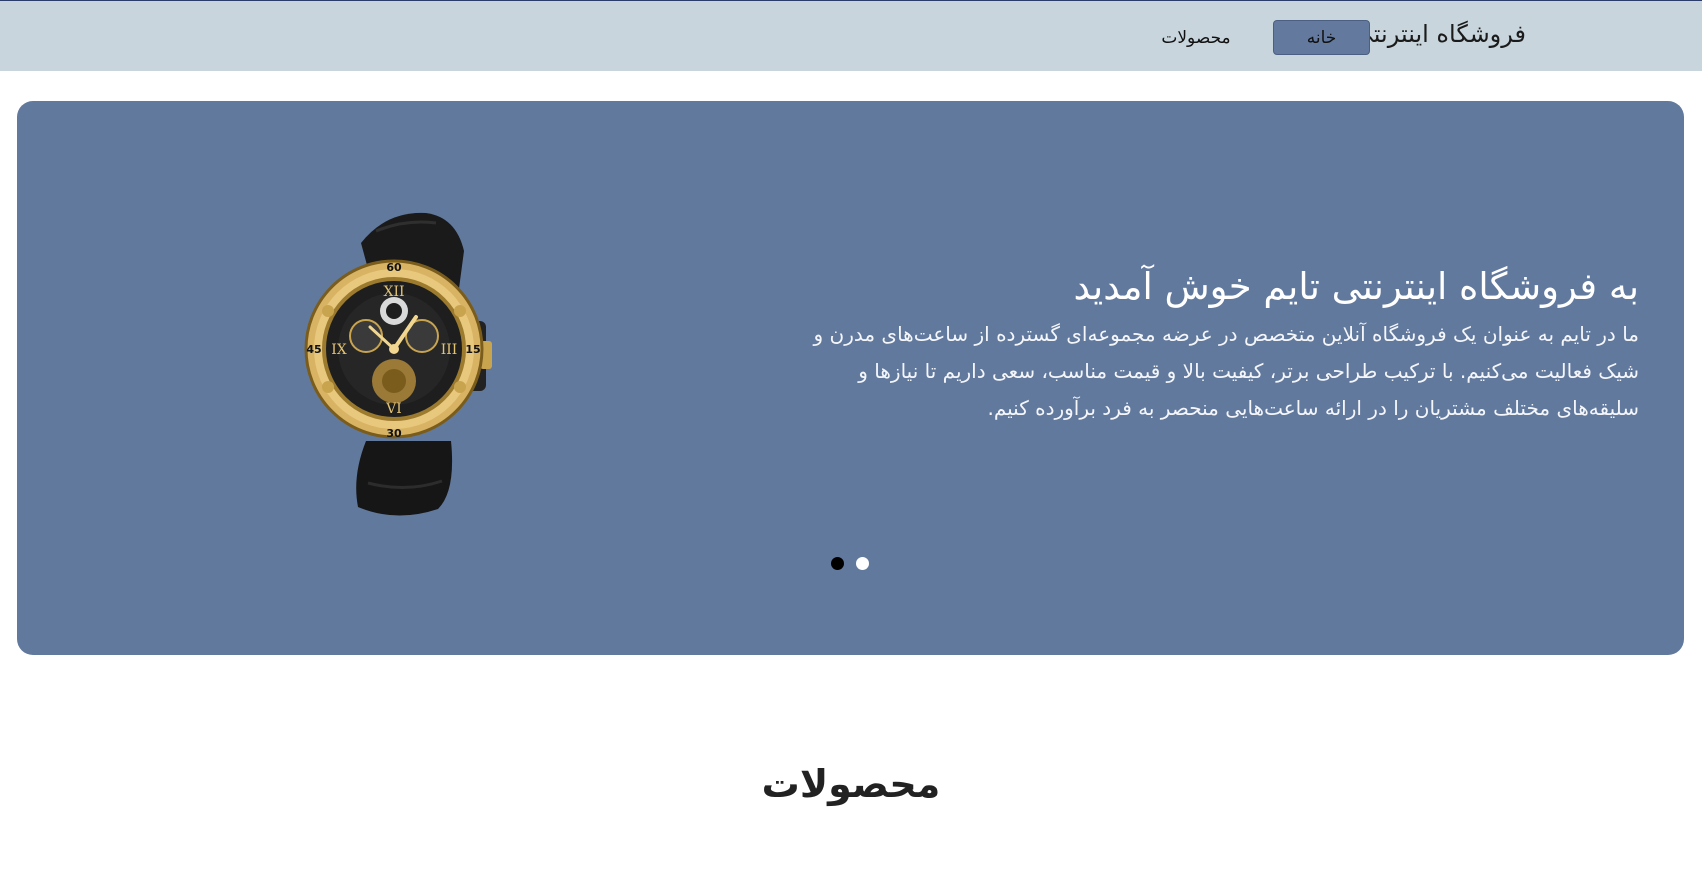 The height and width of the screenshot is (879, 1702). What do you see at coordinates (313, 349) in the screenshot?
I see `svg-text: 45` at bounding box center [313, 349].